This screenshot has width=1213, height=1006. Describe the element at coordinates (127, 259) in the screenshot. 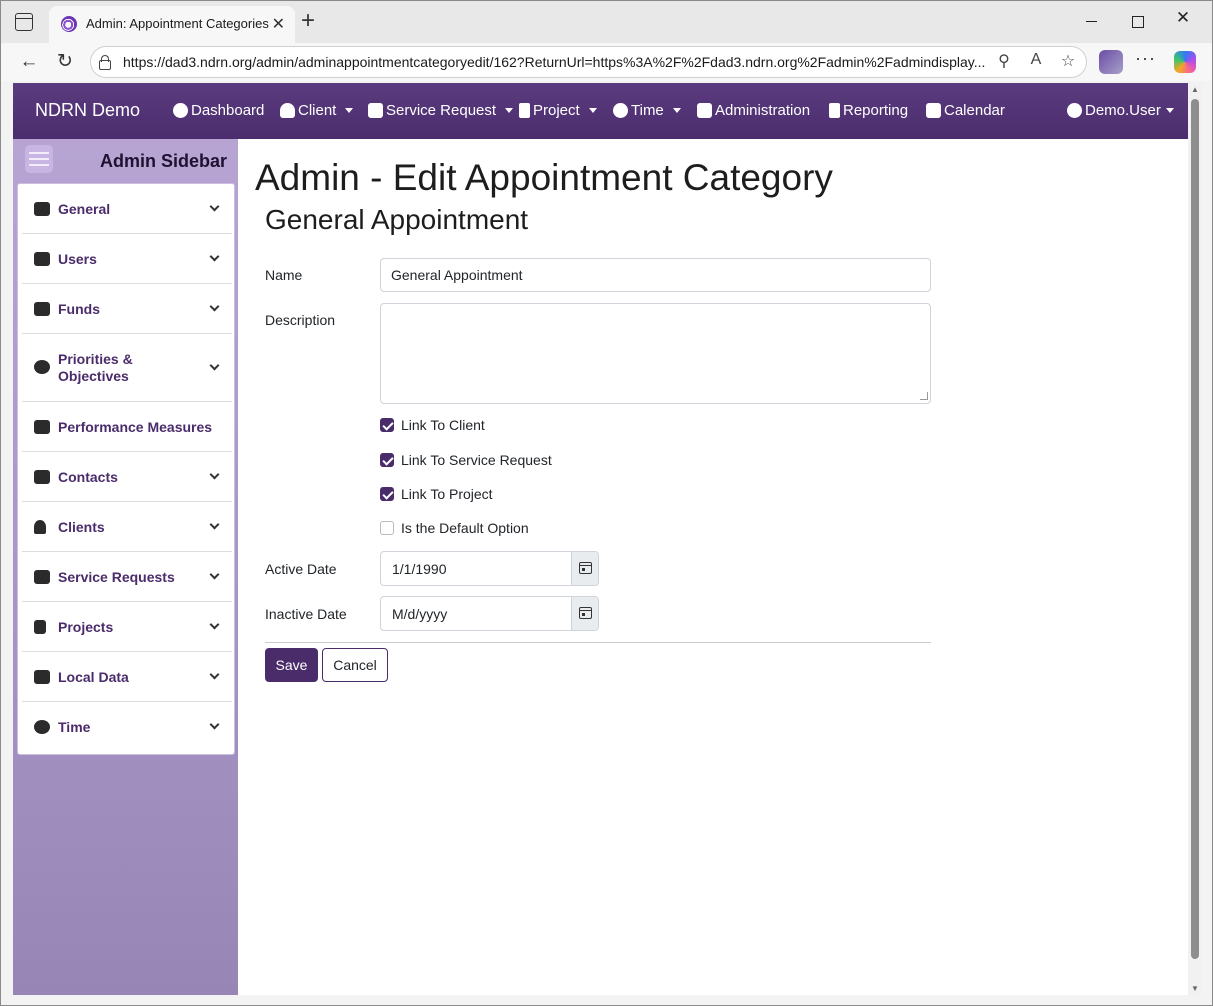

I see `sidebar-item-users: Users` at that location.